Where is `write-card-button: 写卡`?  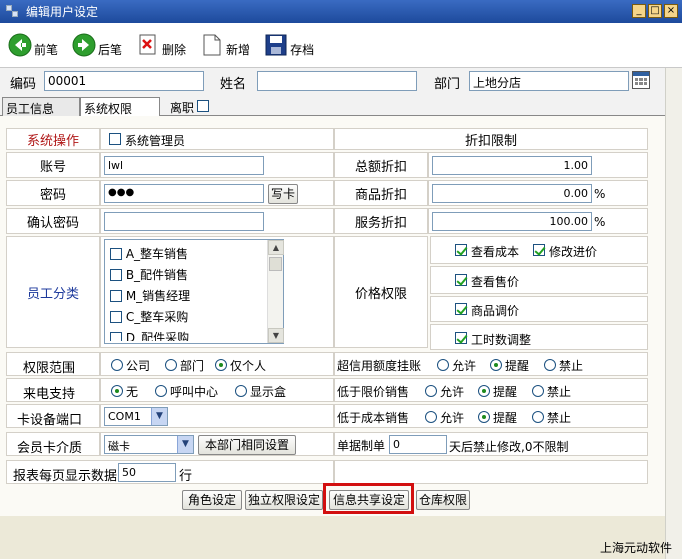
write-card-button: 写卡 is located at coordinates (283, 194).